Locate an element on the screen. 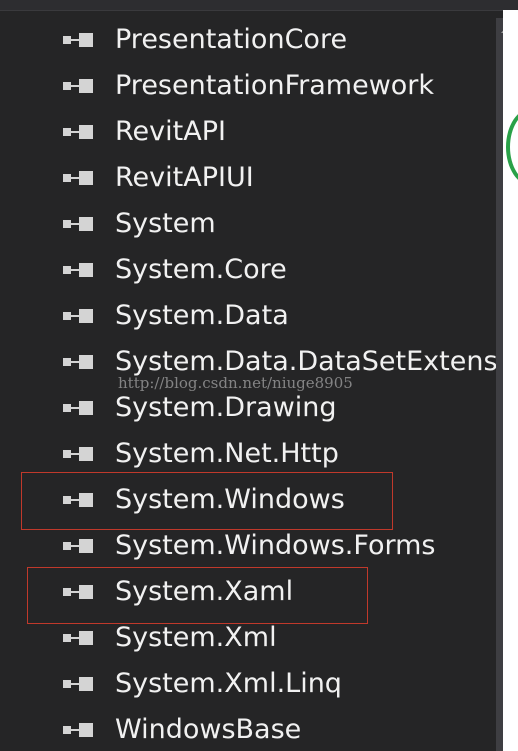  reference-label: System.Data is located at coordinates (202, 315).